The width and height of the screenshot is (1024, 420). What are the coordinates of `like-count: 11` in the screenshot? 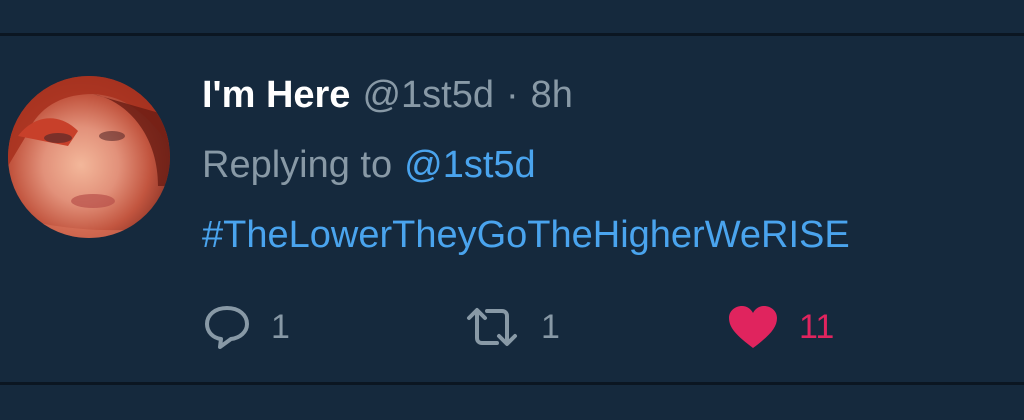 It's located at (817, 326).